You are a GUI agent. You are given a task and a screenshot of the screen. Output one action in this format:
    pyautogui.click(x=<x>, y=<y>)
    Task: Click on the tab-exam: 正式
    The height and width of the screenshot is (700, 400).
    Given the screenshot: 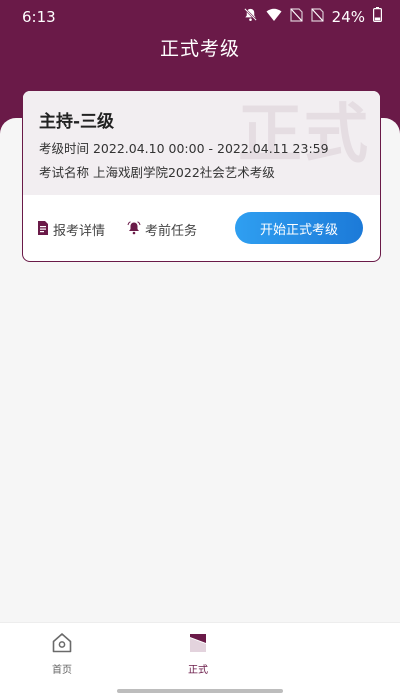 What is the action you would take?
    pyautogui.click(x=198, y=653)
    